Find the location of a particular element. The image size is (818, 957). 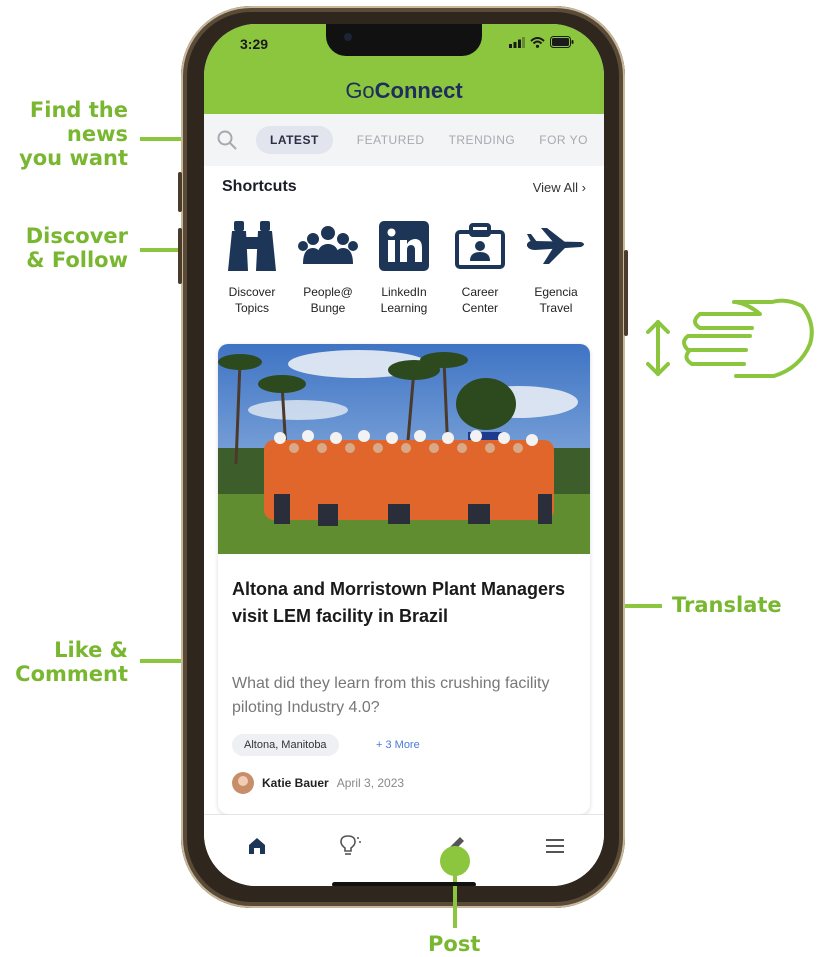

category-tabs: LATEST FEATURED TRENDING FOR YO is located at coordinates (404, 140).